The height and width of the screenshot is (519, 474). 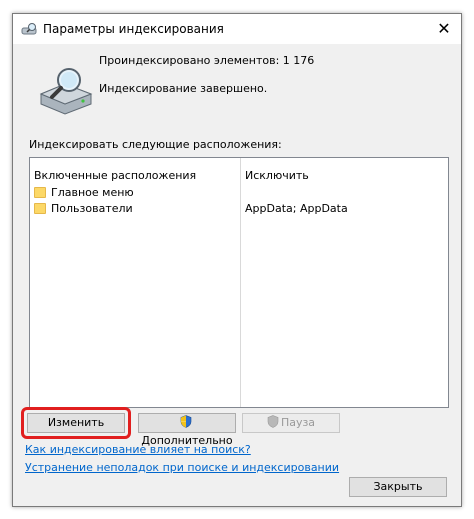 What do you see at coordinates (133, 29) in the screenshot?
I see `window-title: Параметры индексирования` at bounding box center [133, 29].